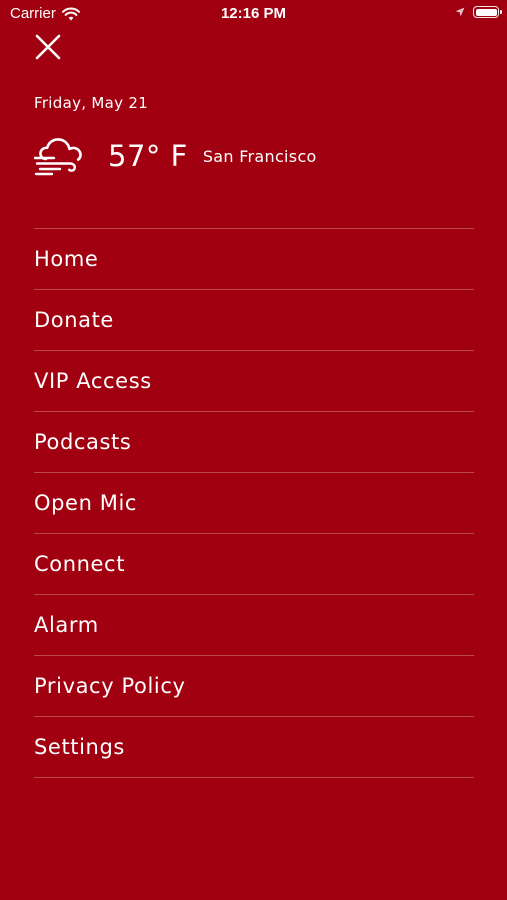 Image resolution: width=507 pixels, height=900 pixels. What do you see at coordinates (74, 320) in the screenshot?
I see `menu-item-label: Donate` at bounding box center [74, 320].